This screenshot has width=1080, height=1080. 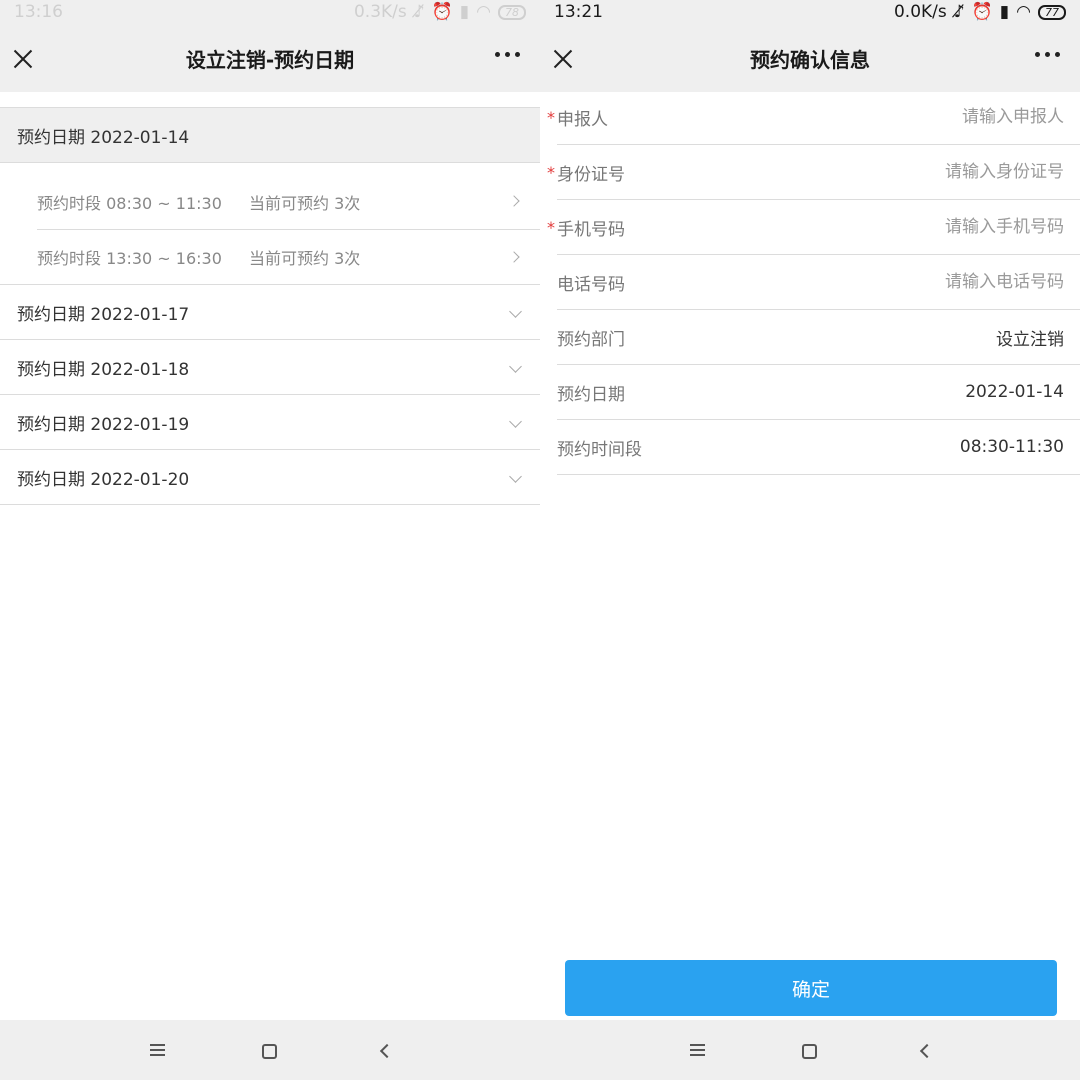 What do you see at coordinates (270, 477) in the screenshot?
I see `date-row: 预约日期 2022-01-20` at bounding box center [270, 477].